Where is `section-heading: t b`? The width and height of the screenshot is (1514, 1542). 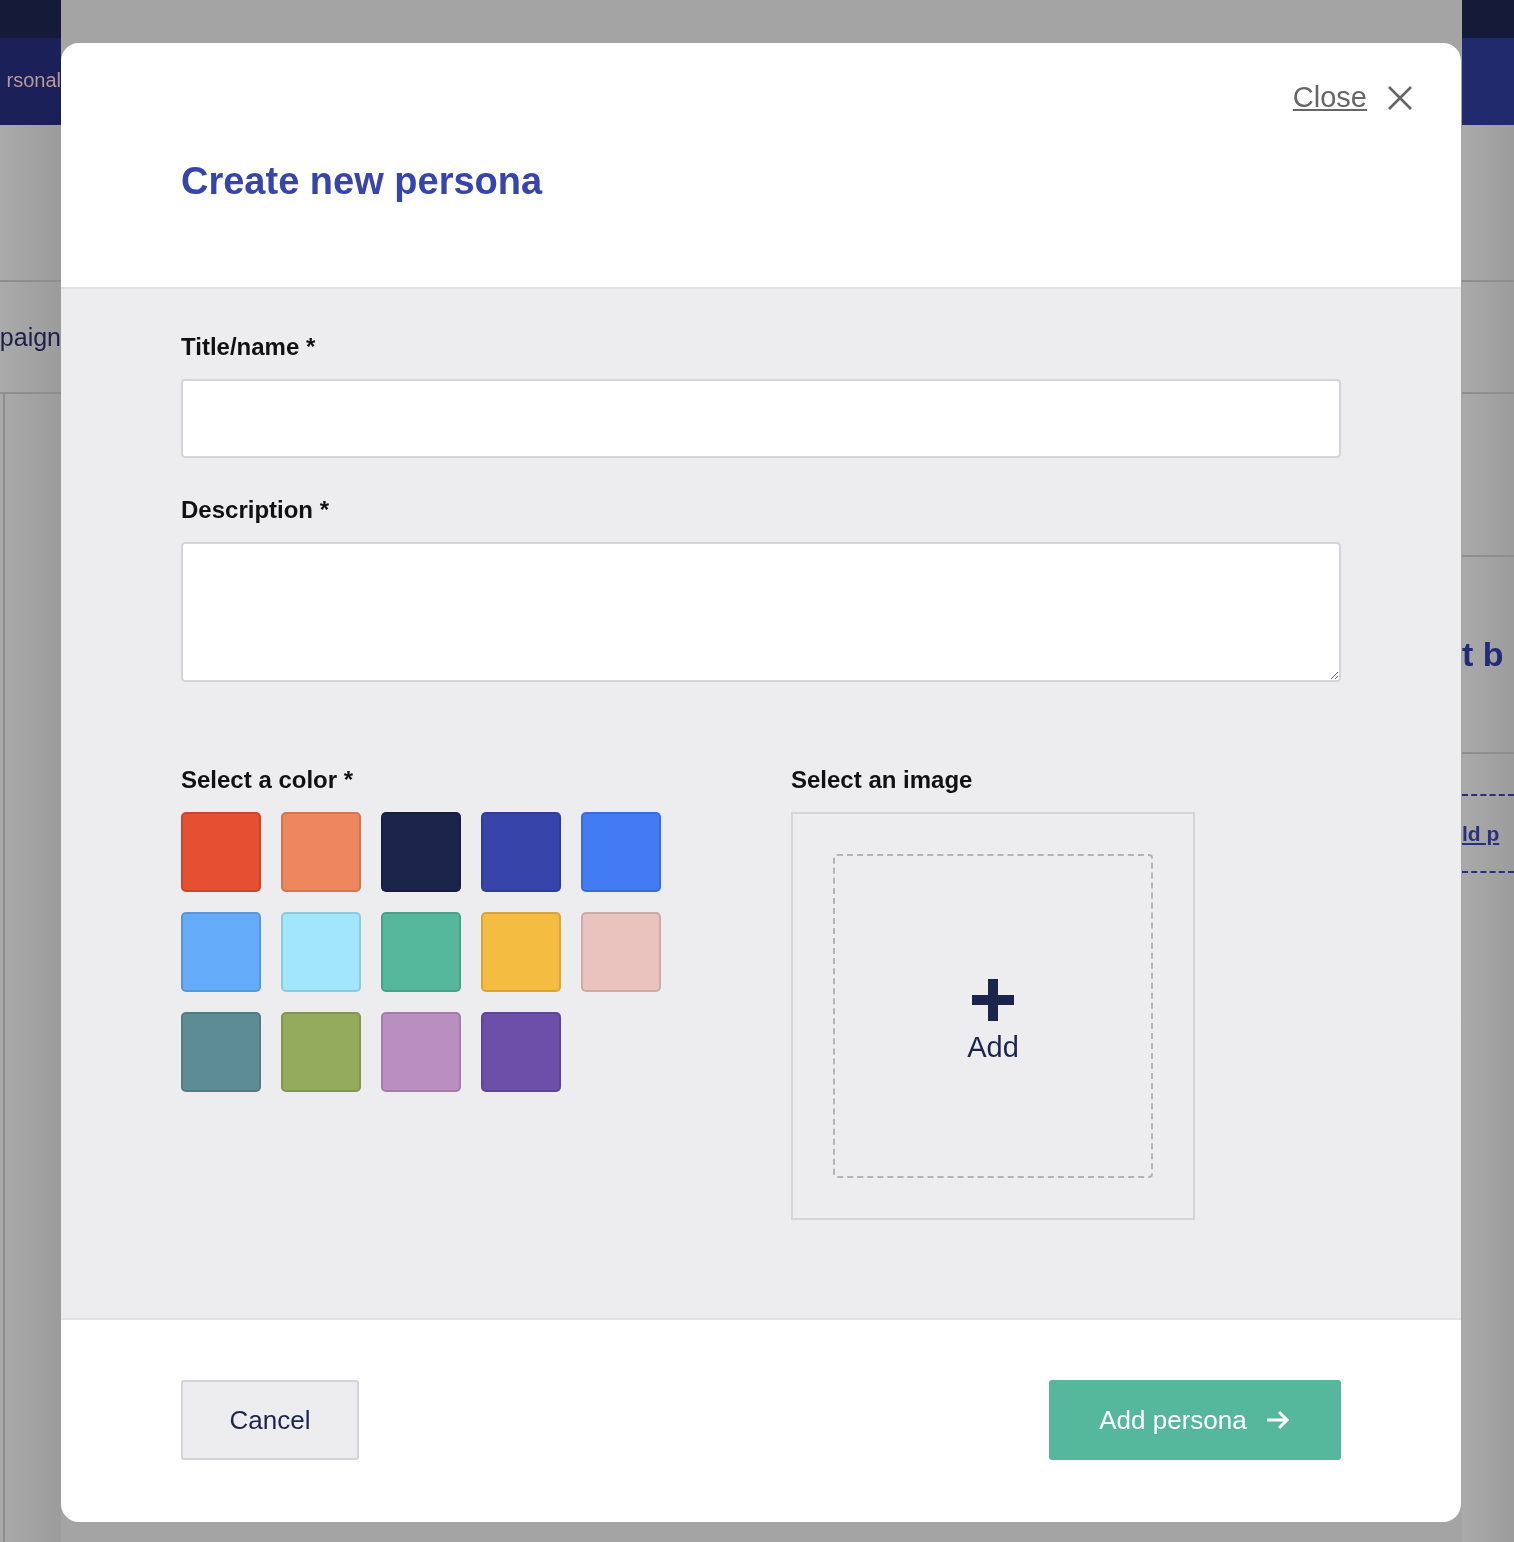
section-heading: t b is located at coordinates (1483, 654).